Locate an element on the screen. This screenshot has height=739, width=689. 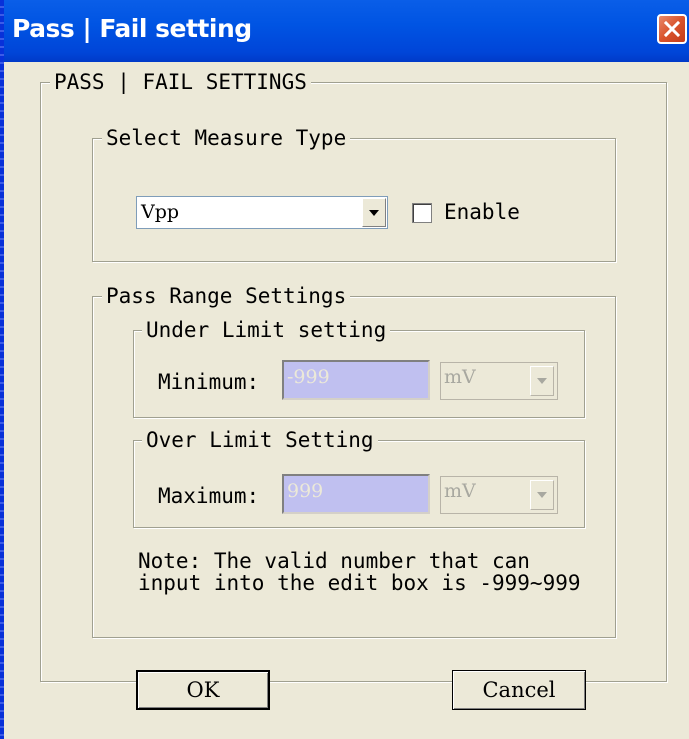
close-button is located at coordinates (672, 29).